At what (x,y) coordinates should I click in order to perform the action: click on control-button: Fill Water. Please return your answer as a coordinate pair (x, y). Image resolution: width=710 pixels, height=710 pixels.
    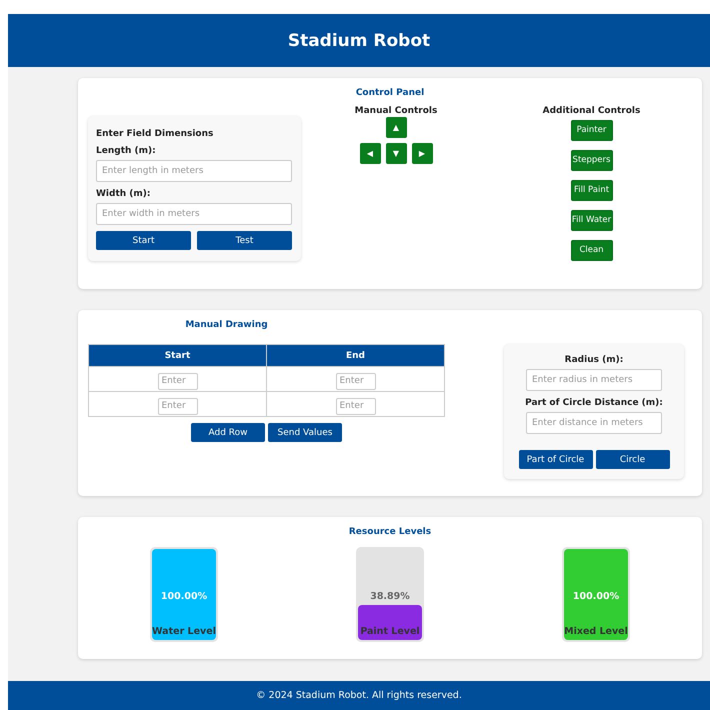
    Looking at the image, I should click on (591, 220).